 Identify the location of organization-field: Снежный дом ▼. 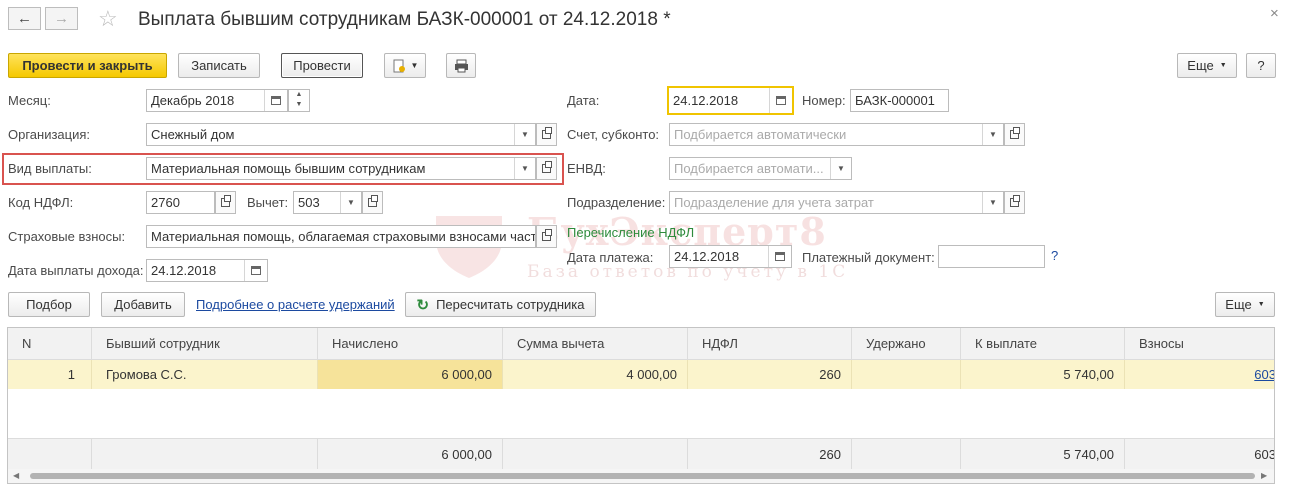
(341, 134).